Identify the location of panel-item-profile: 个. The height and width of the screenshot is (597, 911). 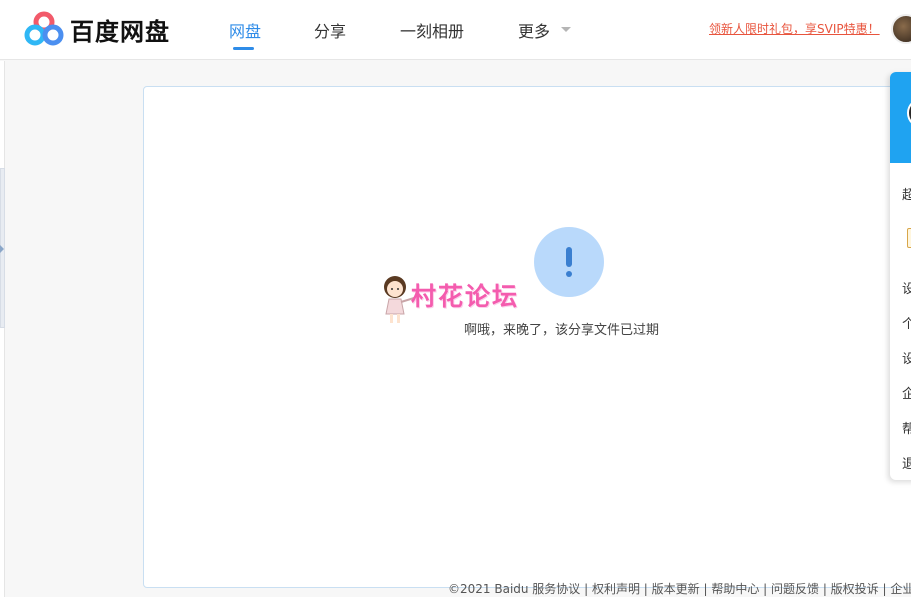
(906, 322).